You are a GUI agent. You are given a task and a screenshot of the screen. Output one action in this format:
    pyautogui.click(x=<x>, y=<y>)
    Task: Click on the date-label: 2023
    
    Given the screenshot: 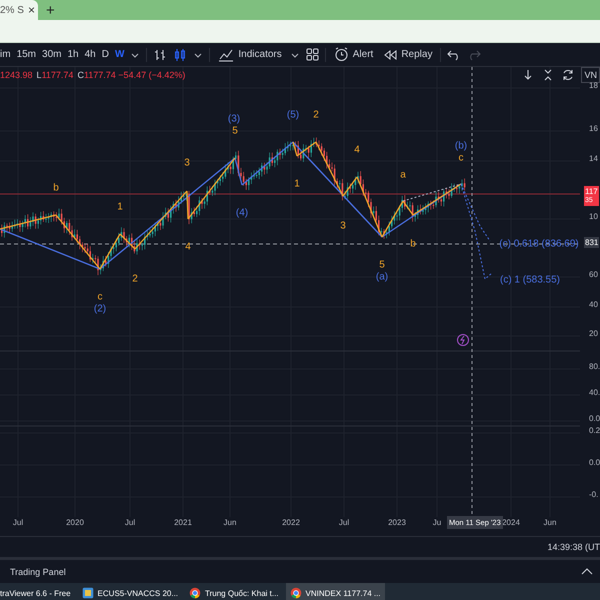 What is the action you would take?
    pyautogui.click(x=397, y=522)
    